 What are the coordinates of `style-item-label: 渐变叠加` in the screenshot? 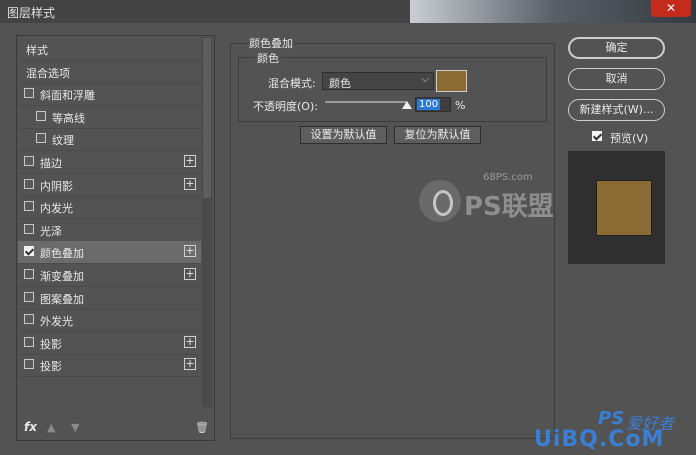 It's located at (62, 276).